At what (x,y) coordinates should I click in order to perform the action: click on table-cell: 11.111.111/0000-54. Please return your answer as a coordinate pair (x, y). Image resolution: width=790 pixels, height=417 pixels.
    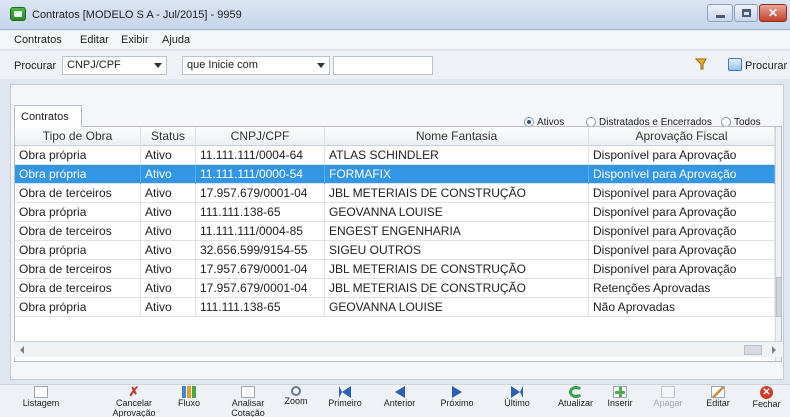
    Looking at the image, I should click on (260, 174).